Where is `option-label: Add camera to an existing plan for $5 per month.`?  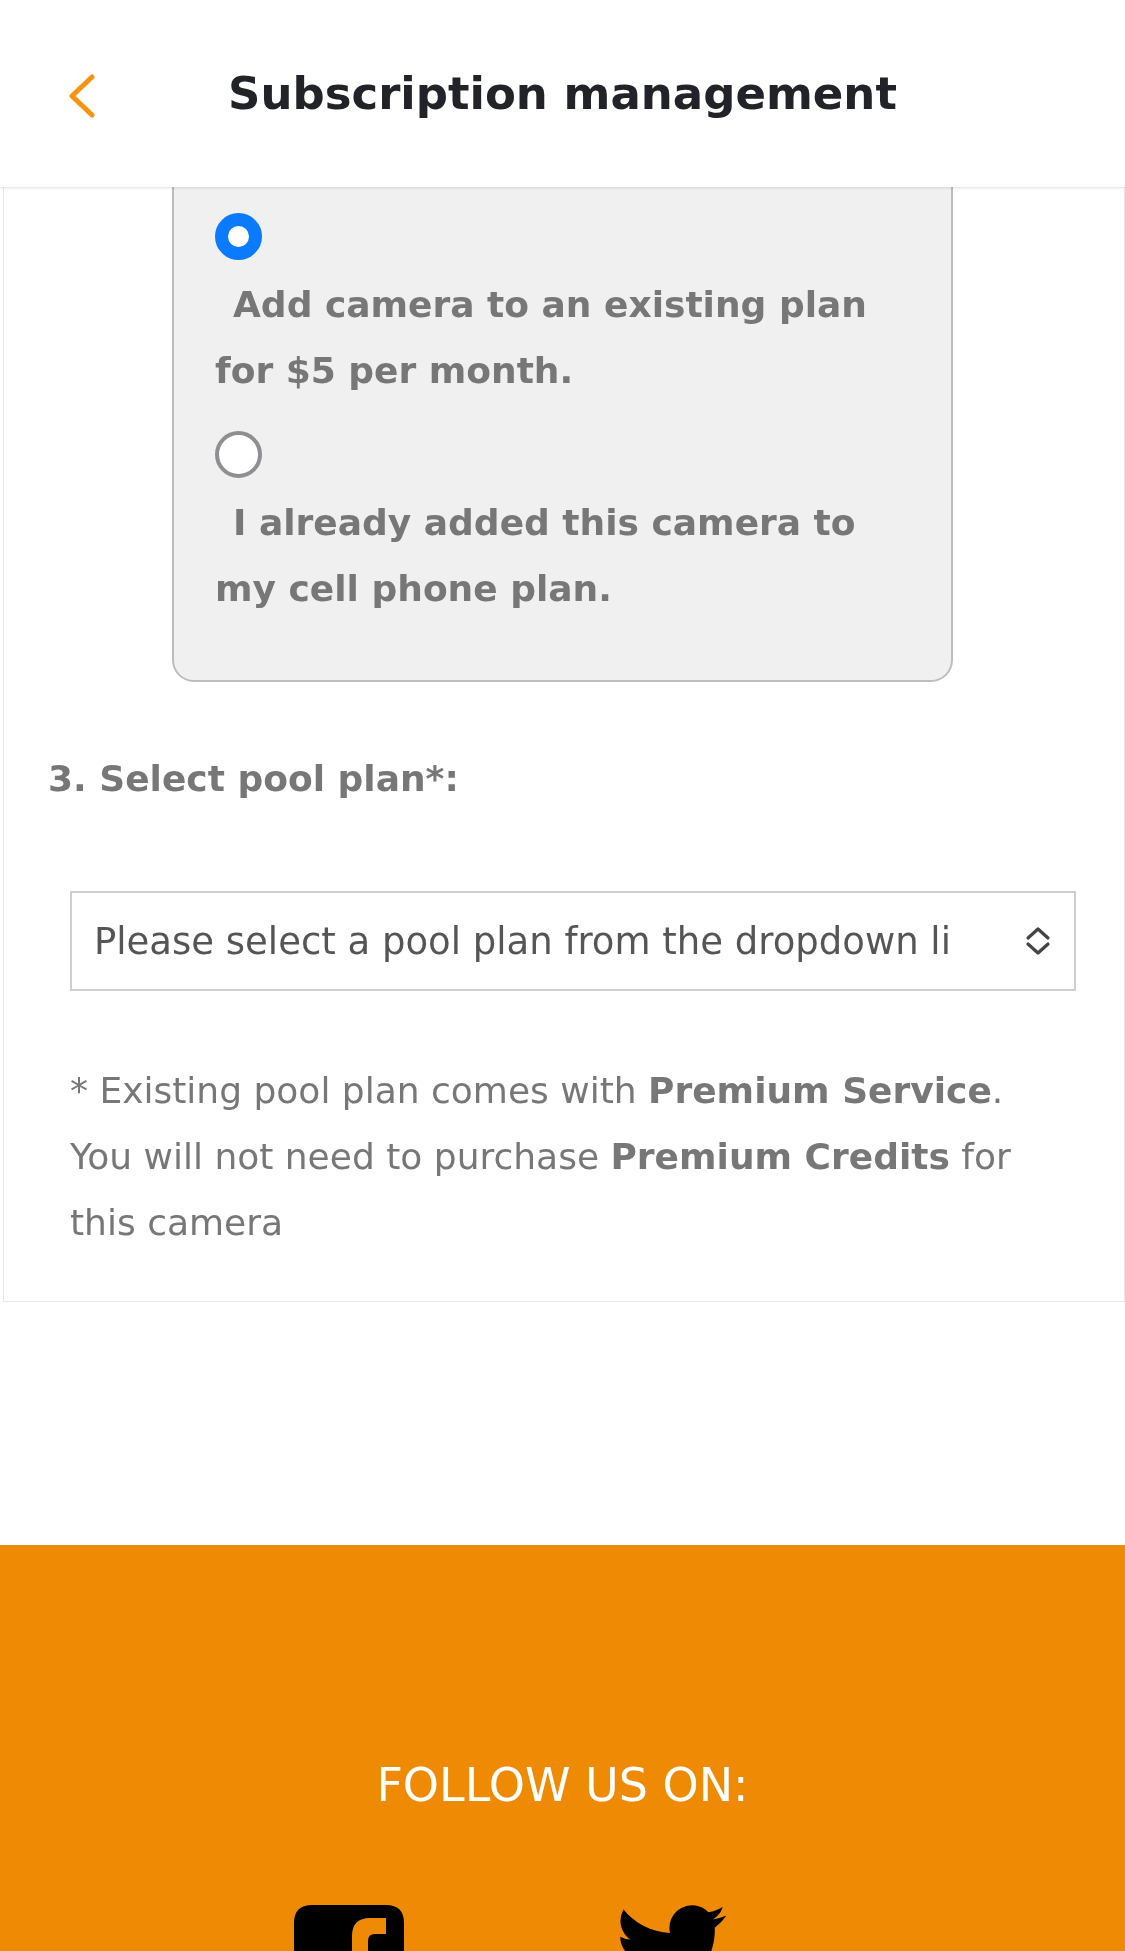
option-label: Add camera to an existing plan for $5 per month. is located at coordinates (541, 338).